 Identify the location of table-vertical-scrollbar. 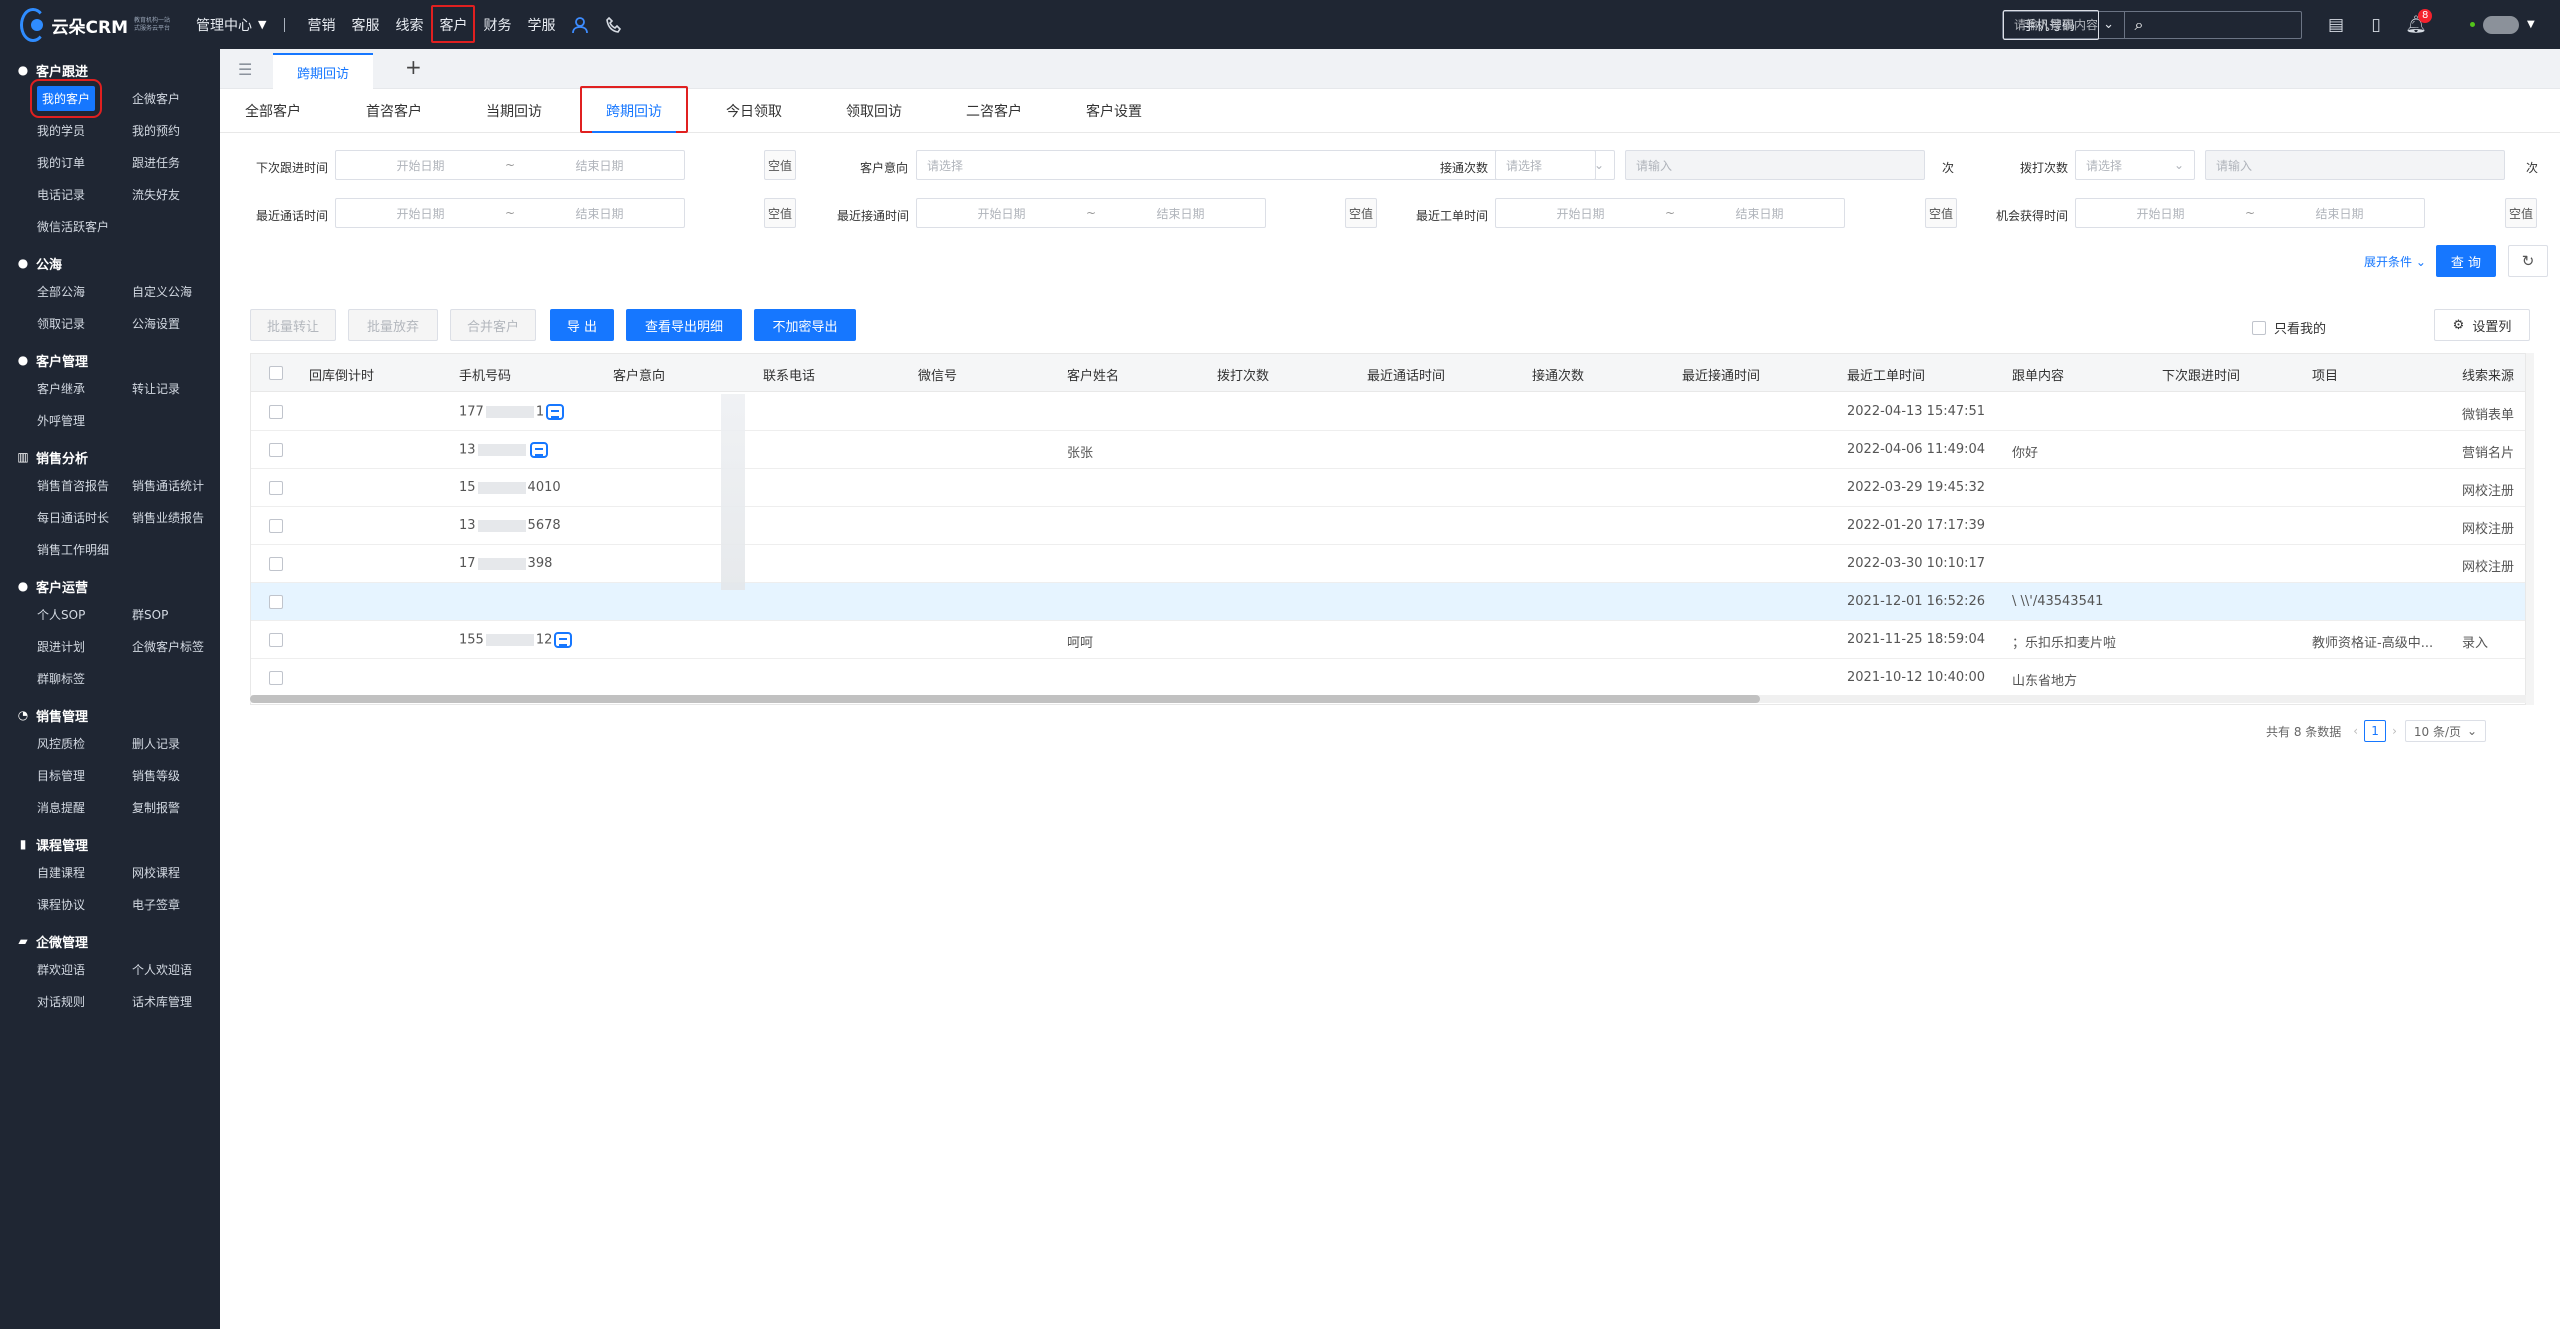
(2530, 529).